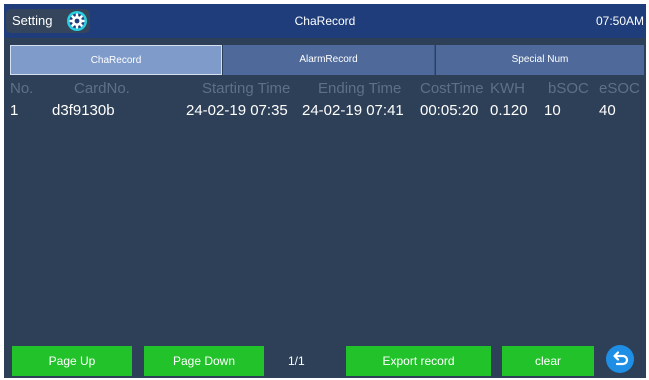 Image resolution: width=649 pixels, height=380 pixels. Describe the element at coordinates (509, 110) in the screenshot. I see `cell-kwh: 0.120` at that location.